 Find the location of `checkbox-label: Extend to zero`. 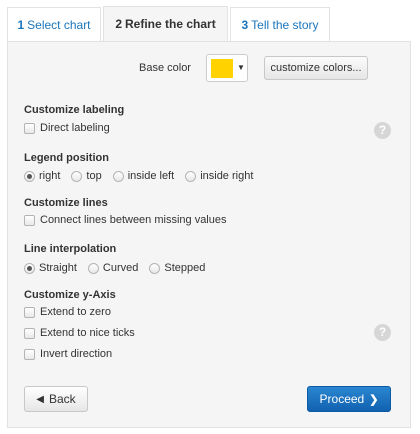

checkbox-label: Extend to zero is located at coordinates (75, 312).